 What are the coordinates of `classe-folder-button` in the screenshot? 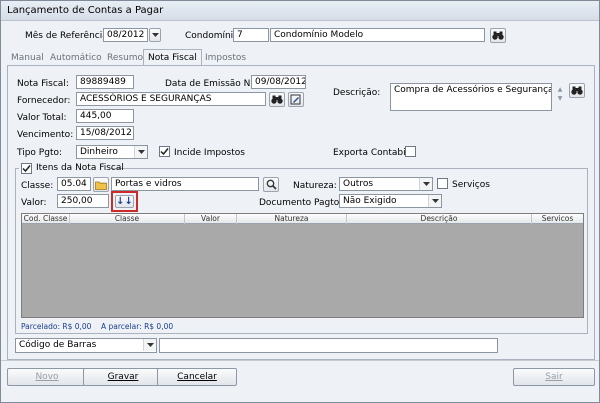 It's located at (101, 184).